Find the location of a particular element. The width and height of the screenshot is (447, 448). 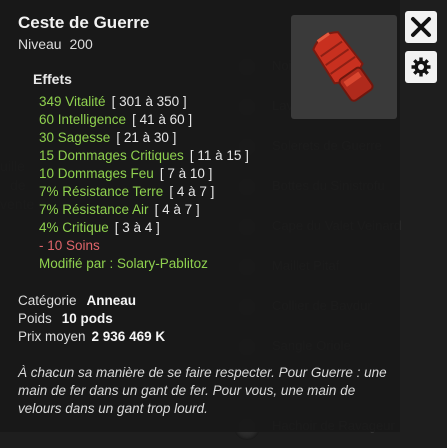

close-button is located at coordinates (421, 27).